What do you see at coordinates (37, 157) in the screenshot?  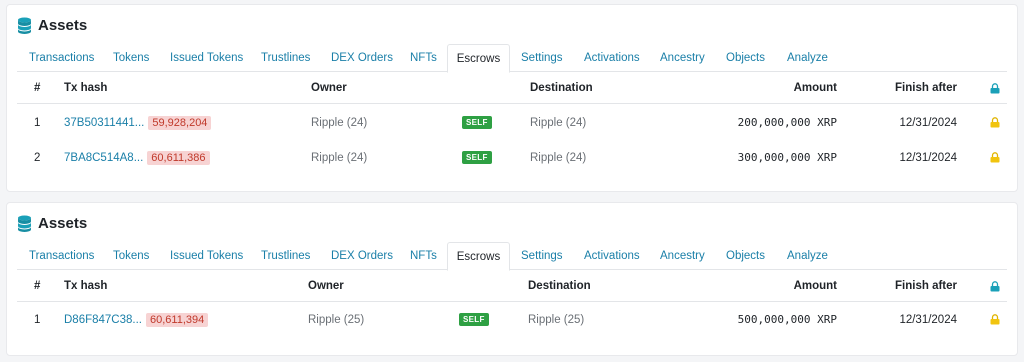 I see `row-number: 2` at bounding box center [37, 157].